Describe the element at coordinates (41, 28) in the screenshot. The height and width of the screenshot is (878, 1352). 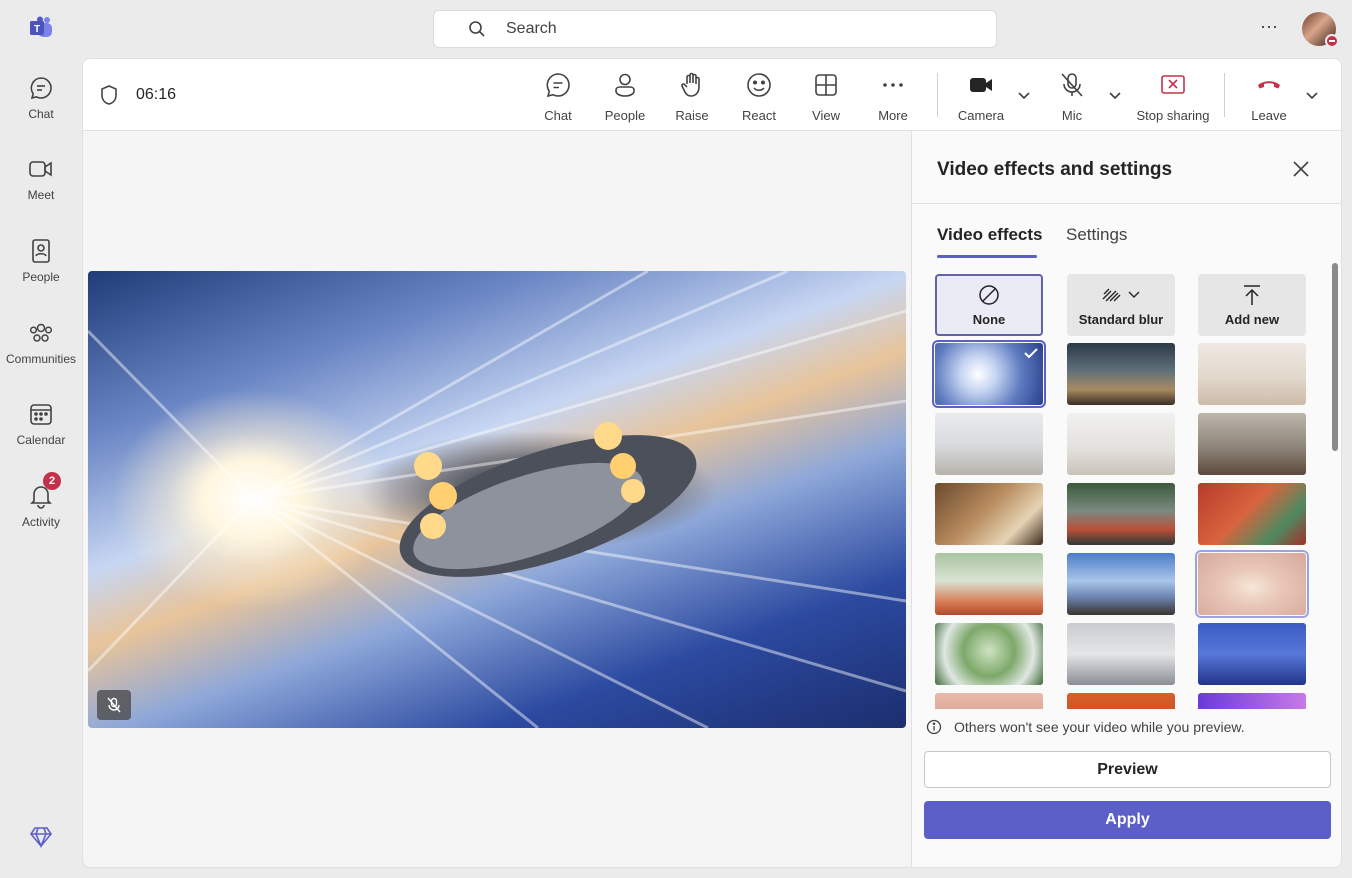
I see `teams-logo-icon: T` at that location.